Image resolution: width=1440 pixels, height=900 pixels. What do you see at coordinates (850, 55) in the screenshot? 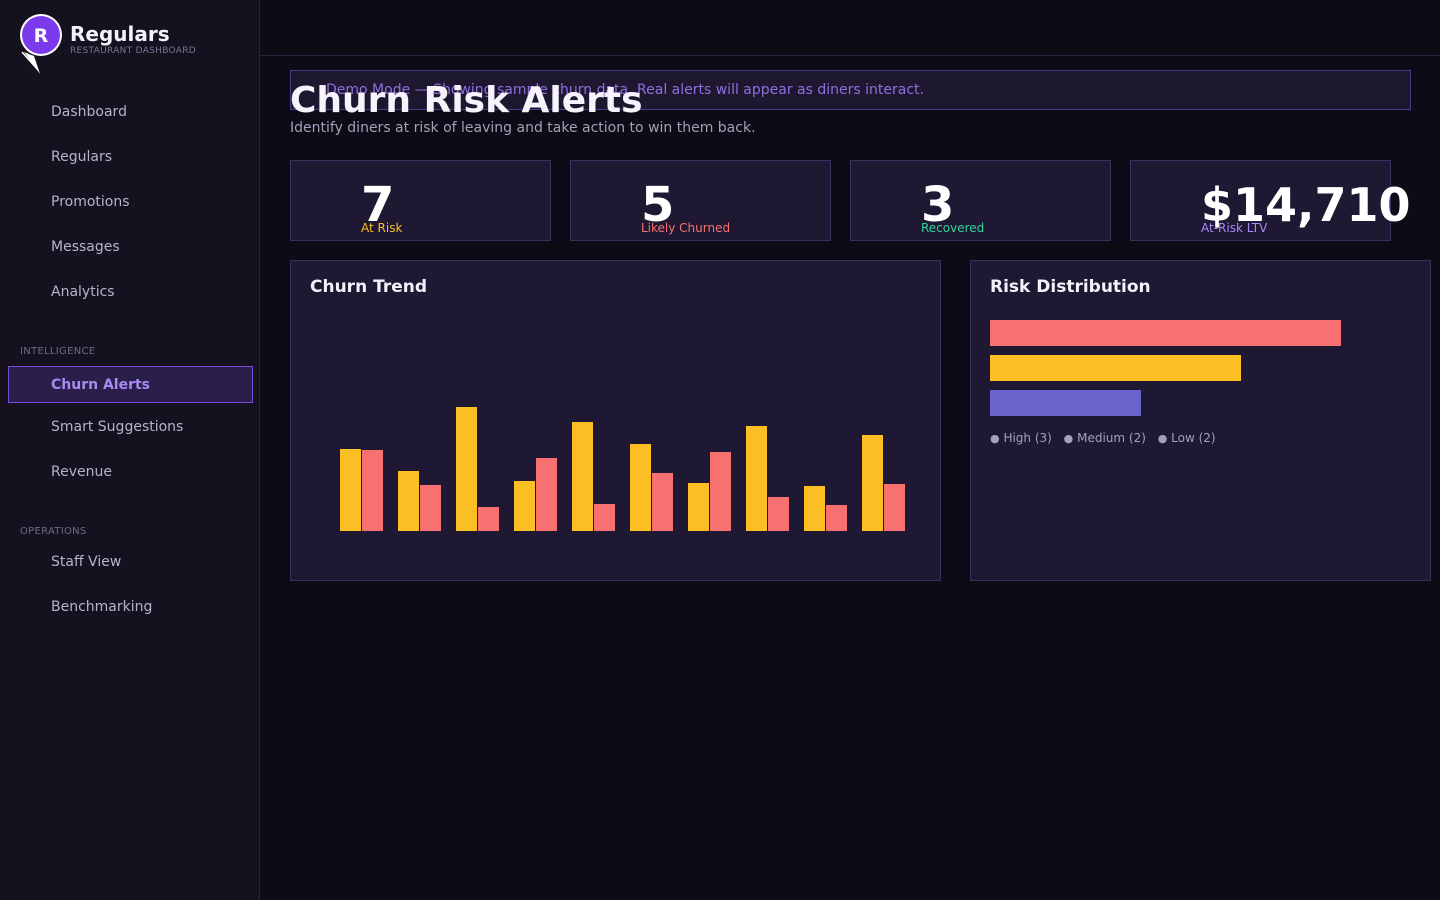
I see `header-divider` at bounding box center [850, 55].